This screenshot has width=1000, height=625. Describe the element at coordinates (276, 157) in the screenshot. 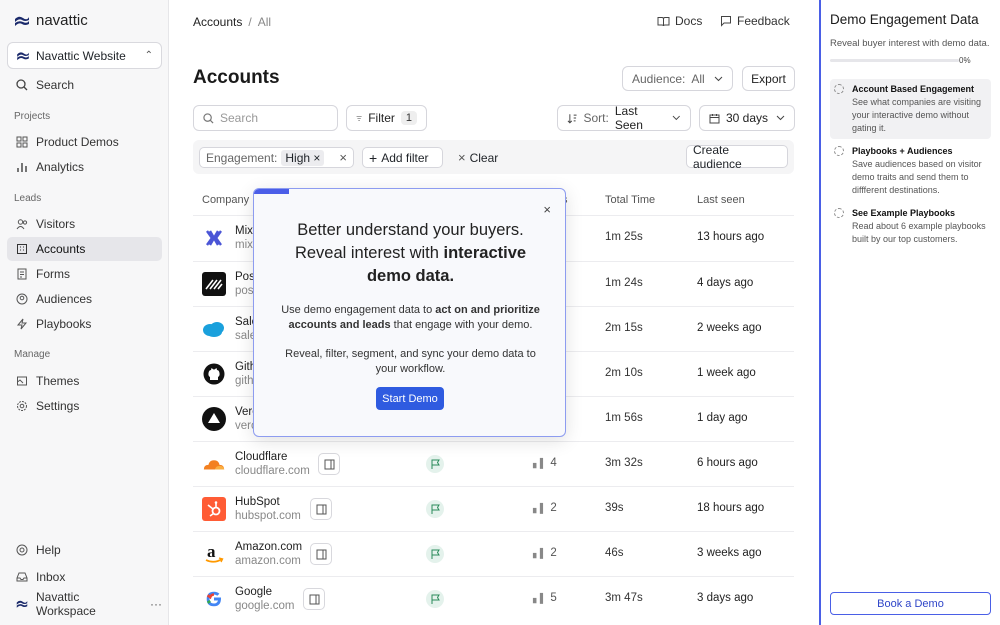

I see `engagement-filter-chip: Engagement: High × ×` at that location.